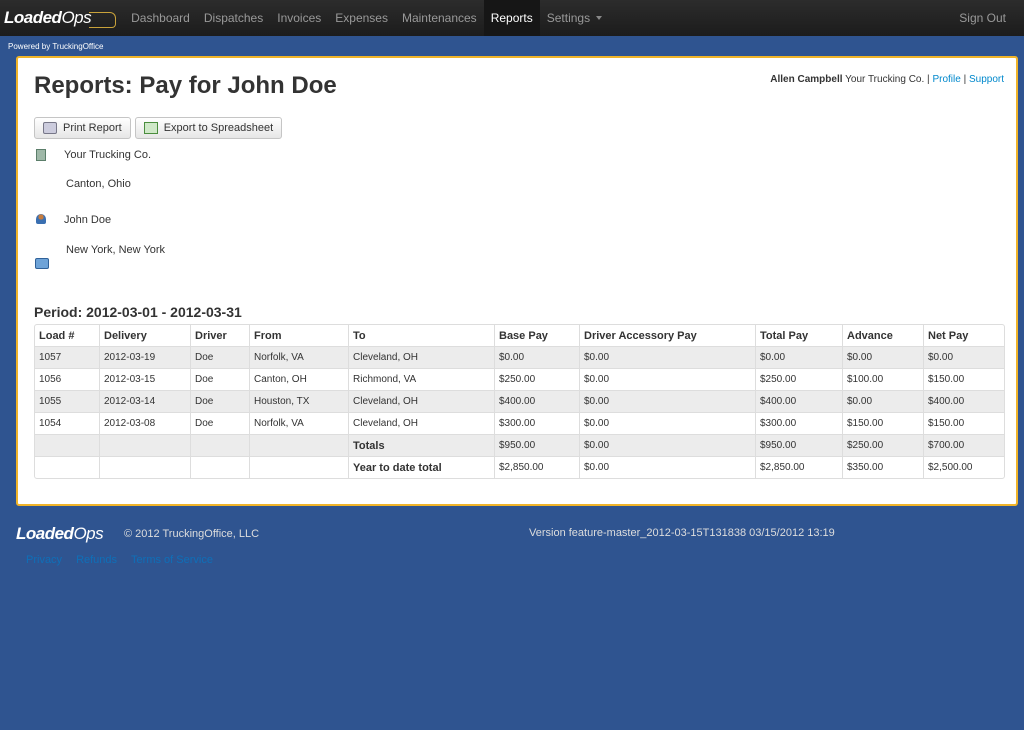  What do you see at coordinates (568, 18) in the screenshot?
I see `nav-settings-label: Settings` at bounding box center [568, 18].